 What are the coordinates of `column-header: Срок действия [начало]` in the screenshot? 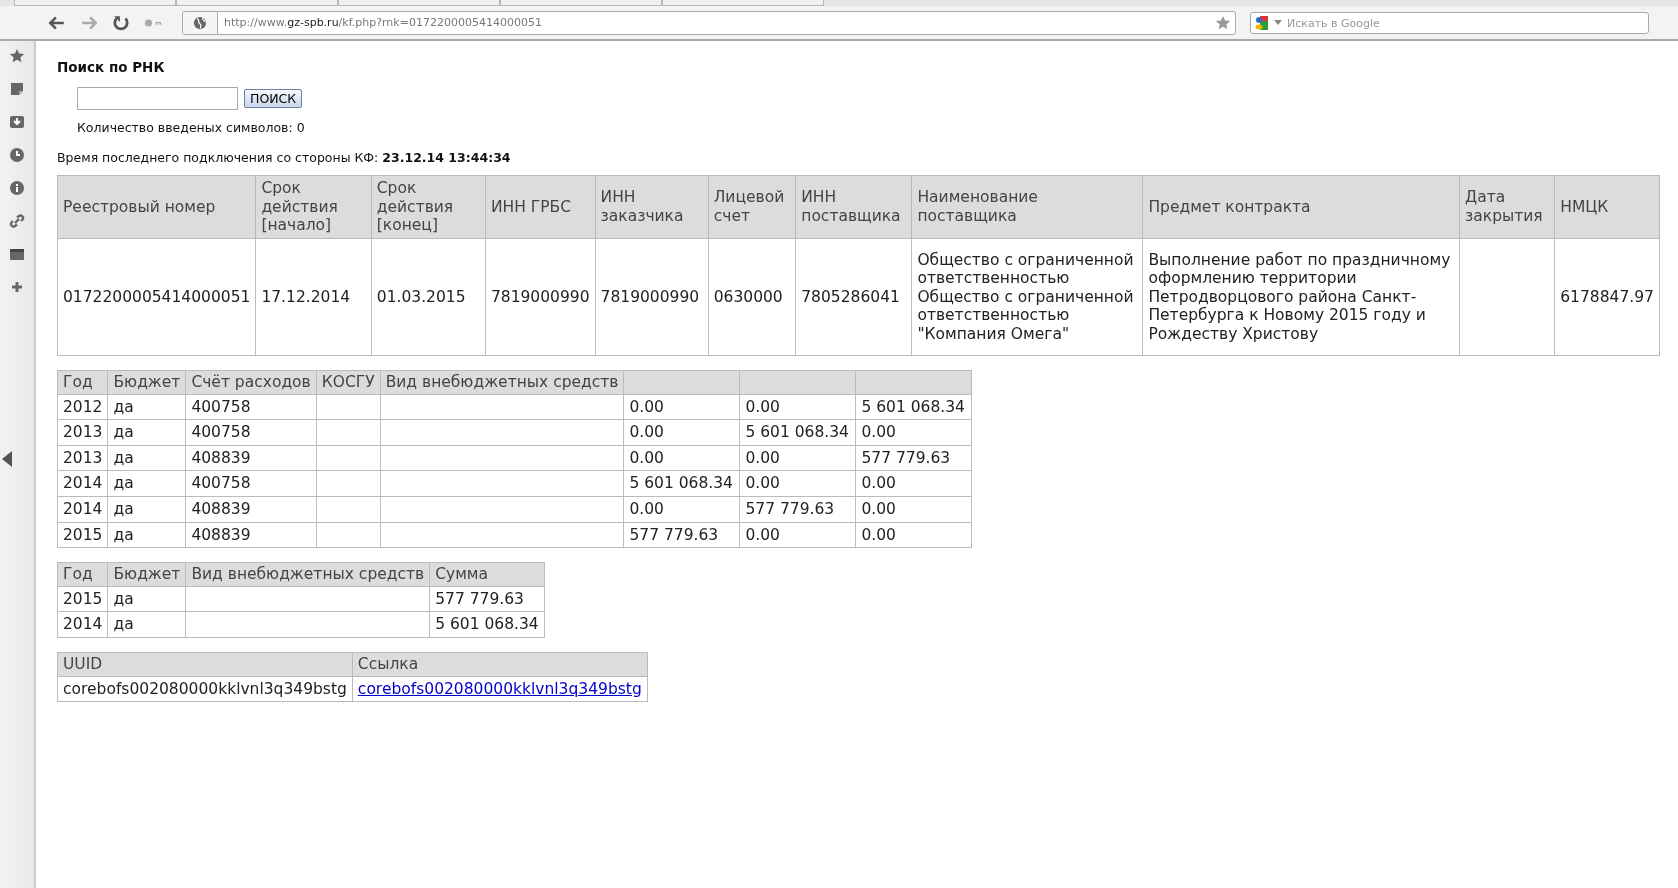 It's located at (313, 207).